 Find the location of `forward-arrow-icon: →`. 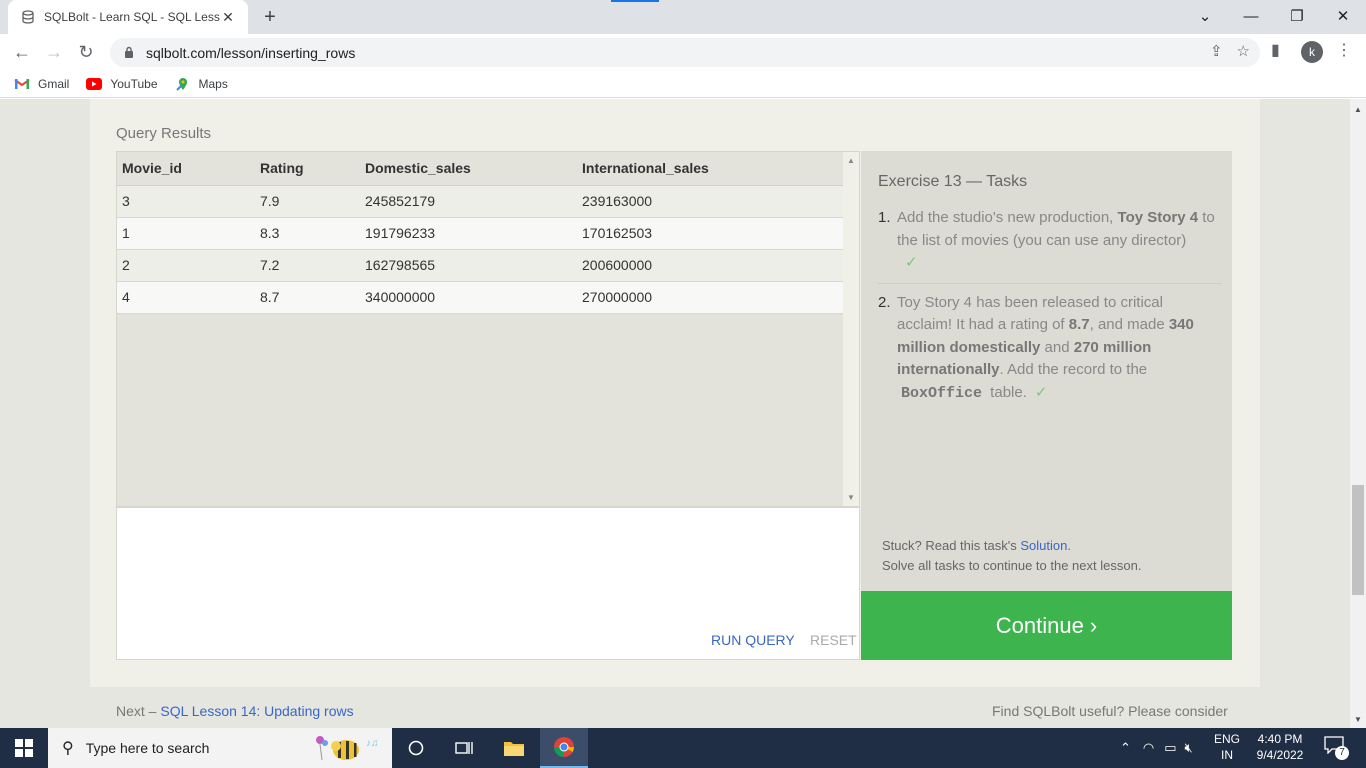

forward-arrow-icon: → is located at coordinates (54, 52).